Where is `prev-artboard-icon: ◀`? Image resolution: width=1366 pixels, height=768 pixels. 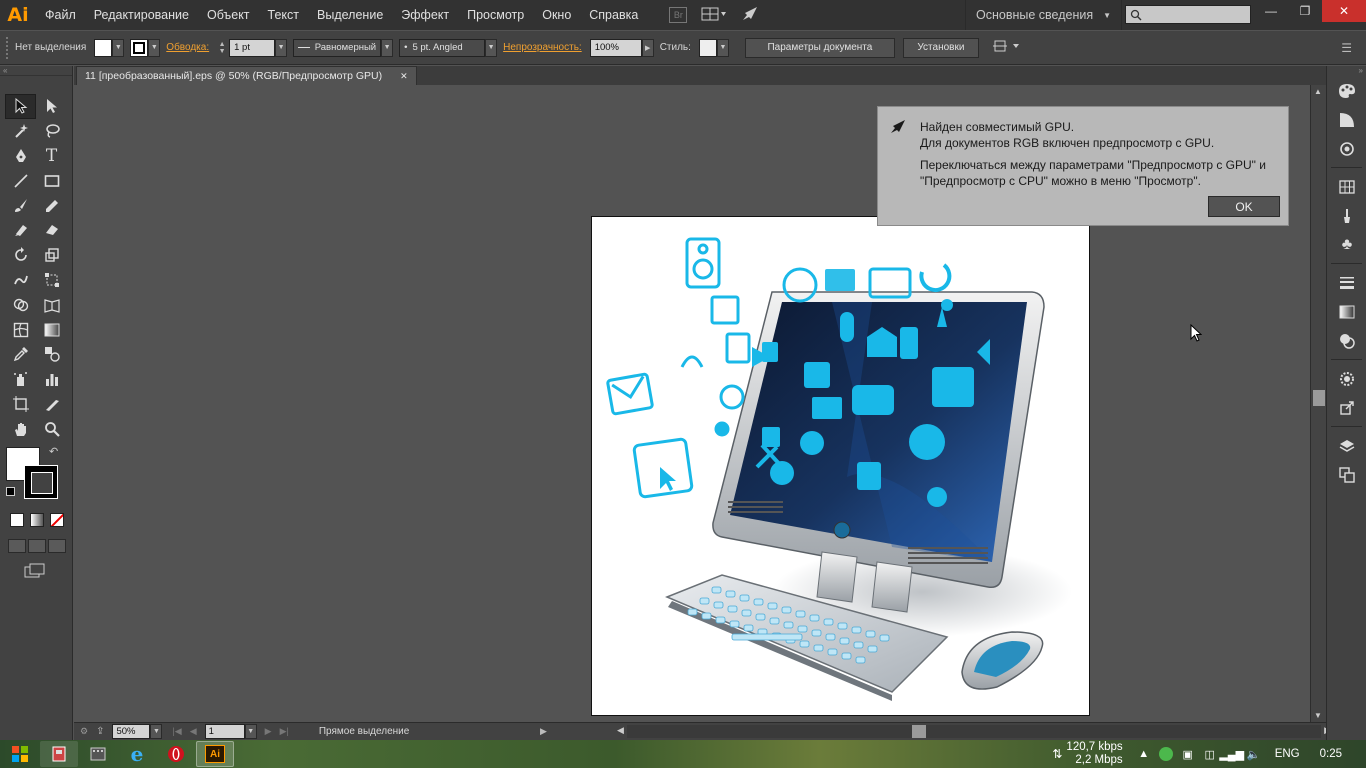
prev-artboard-icon: ◀ is located at coordinates (193, 731).